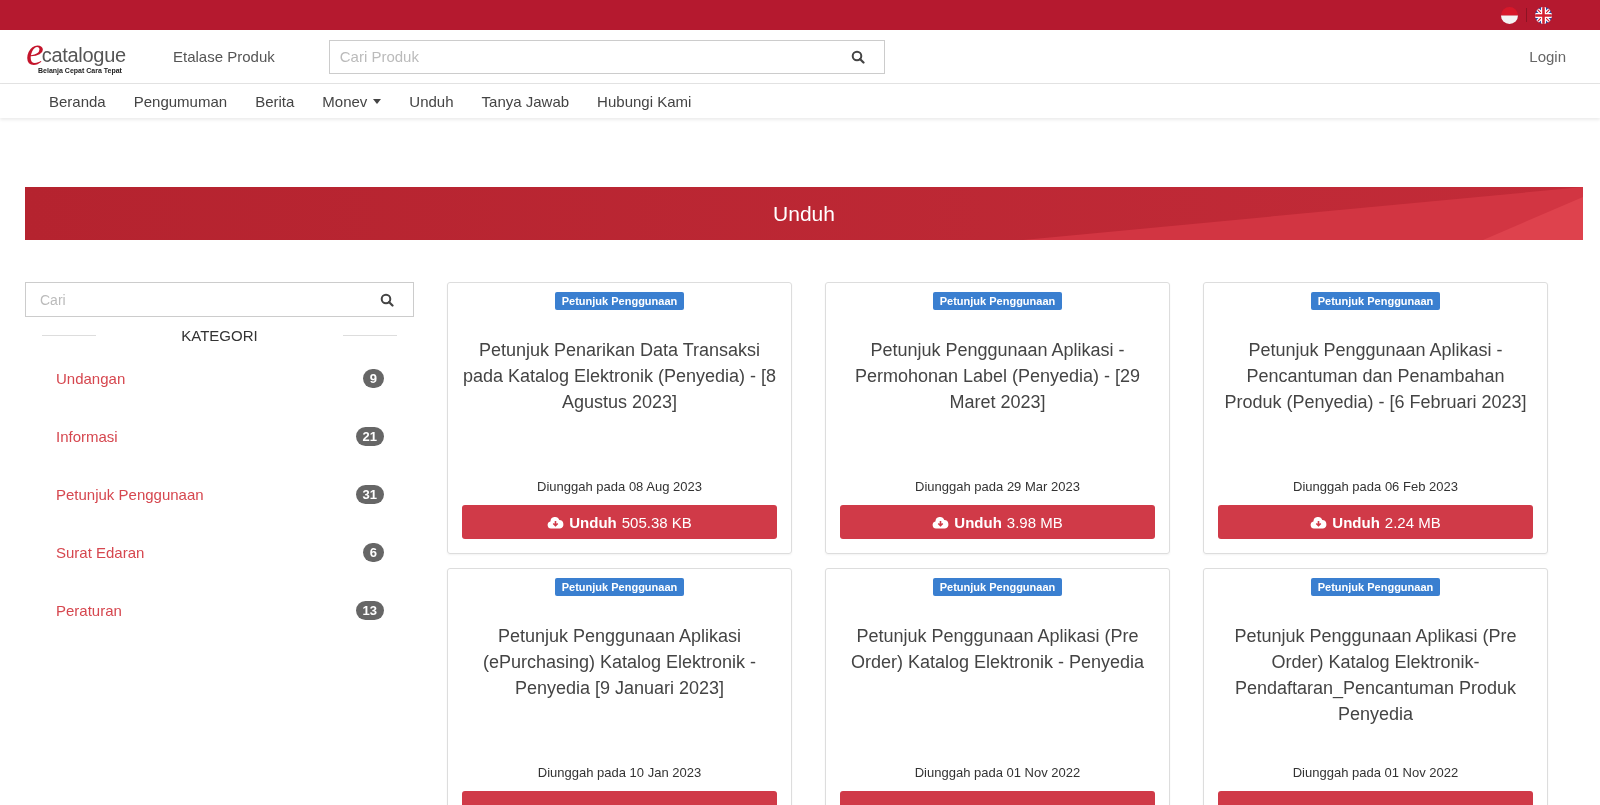 This screenshot has width=1600, height=805. What do you see at coordinates (1375, 675) in the screenshot?
I see `document-title: Petunjuk Penggunaan Aplikasi (Pre Order) Katalog Elektronik-Pendaftaran_Pencantuman Produk Penyedia` at bounding box center [1375, 675].